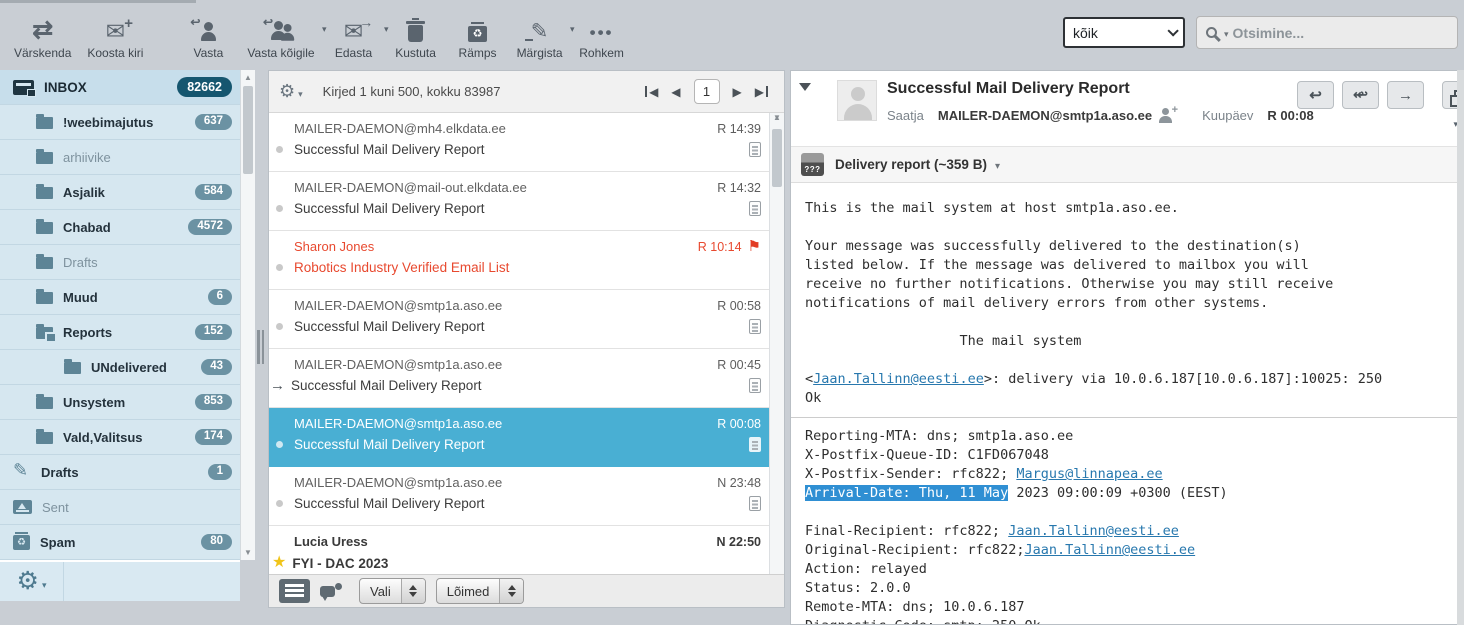  Describe the element at coordinates (1089, 474) in the screenshot. I see `email-link: Margus@linnapea.ee` at that location.